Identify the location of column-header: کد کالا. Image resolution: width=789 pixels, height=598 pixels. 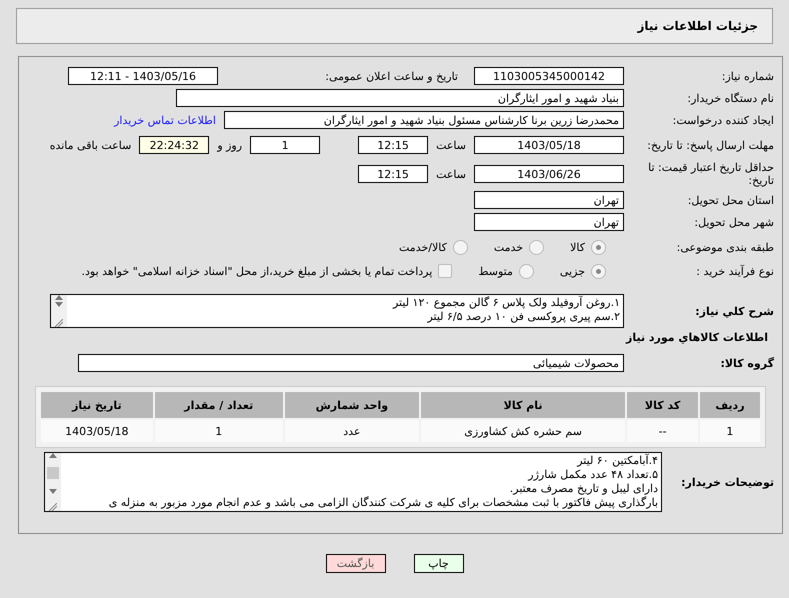
(662, 405).